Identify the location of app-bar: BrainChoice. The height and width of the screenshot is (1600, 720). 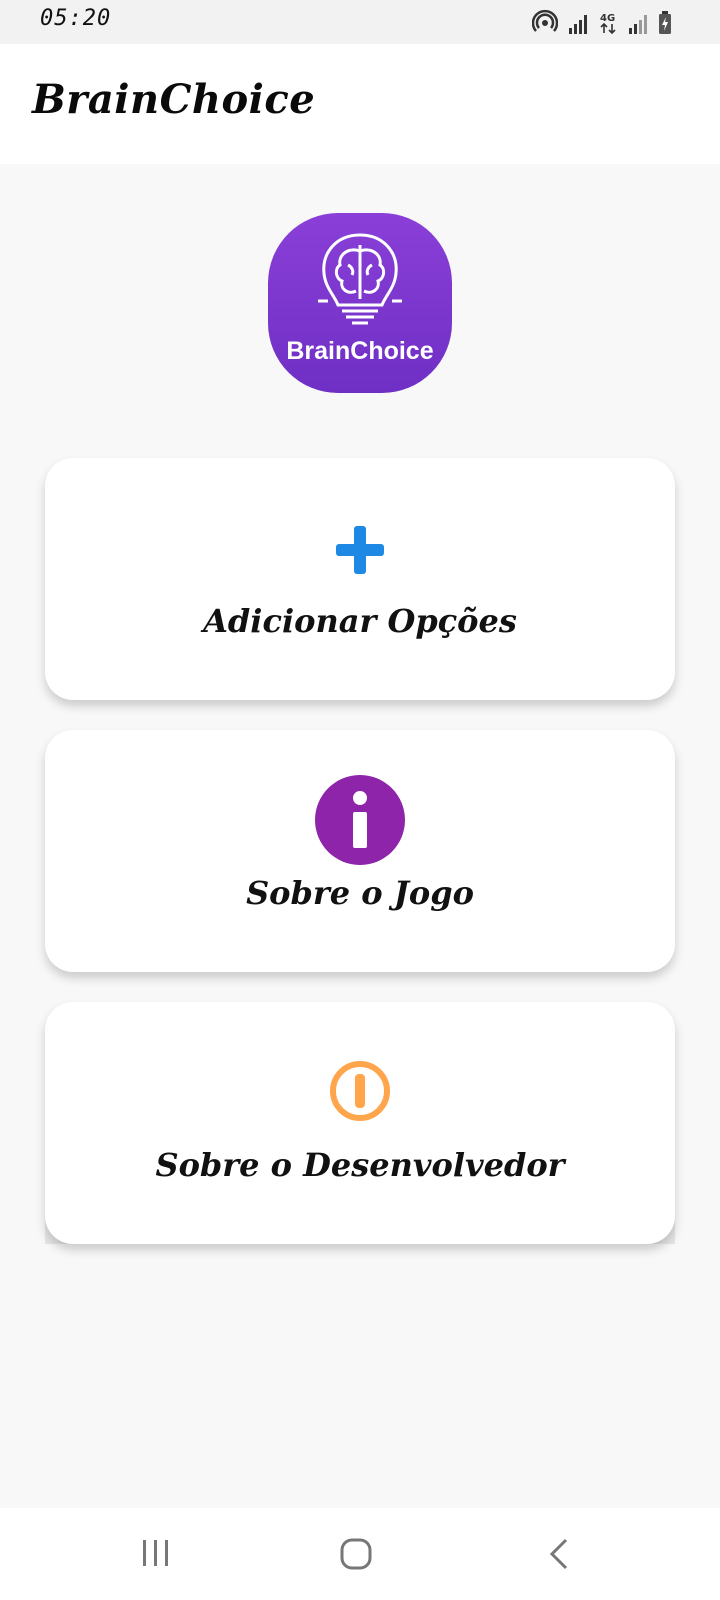
(360, 104).